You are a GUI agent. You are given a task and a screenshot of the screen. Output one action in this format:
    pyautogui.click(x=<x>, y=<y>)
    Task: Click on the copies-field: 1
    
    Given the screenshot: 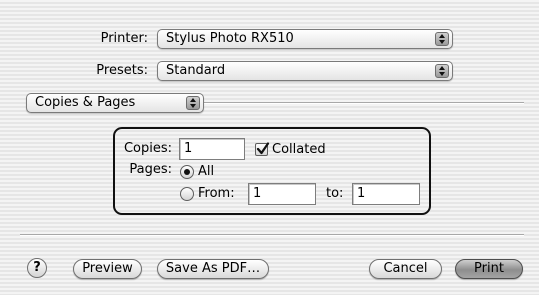 What is the action you would take?
    pyautogui.click(x=212, y=149)
    